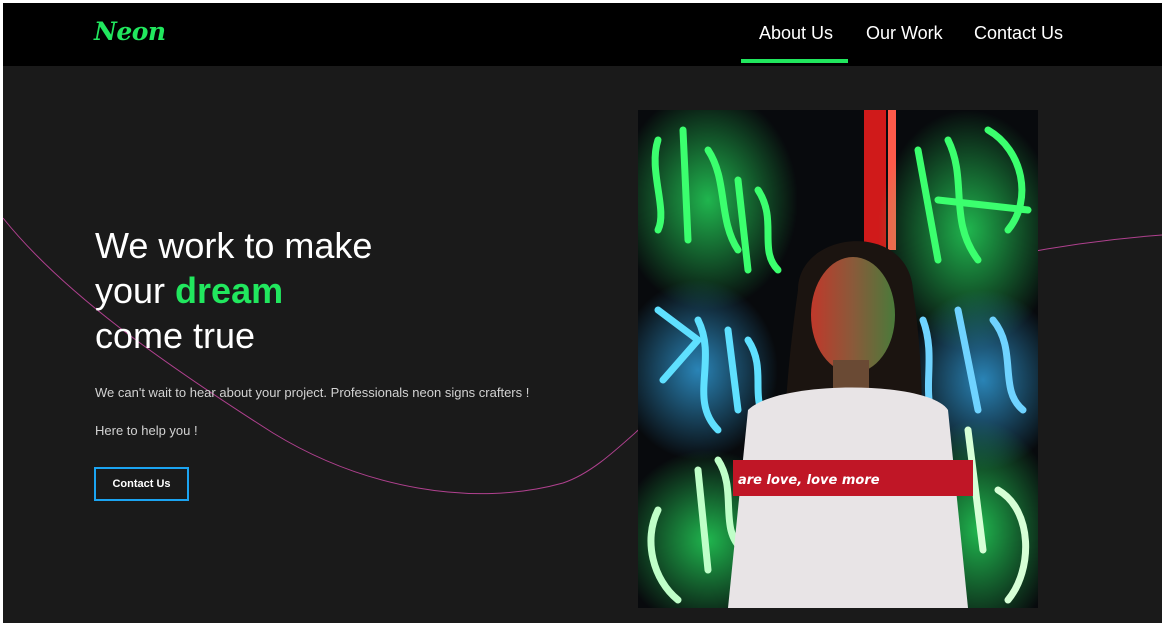  Describe the element at coordinates (229, 290) in the screenshot. I see `headline-accent: dream` at that location.